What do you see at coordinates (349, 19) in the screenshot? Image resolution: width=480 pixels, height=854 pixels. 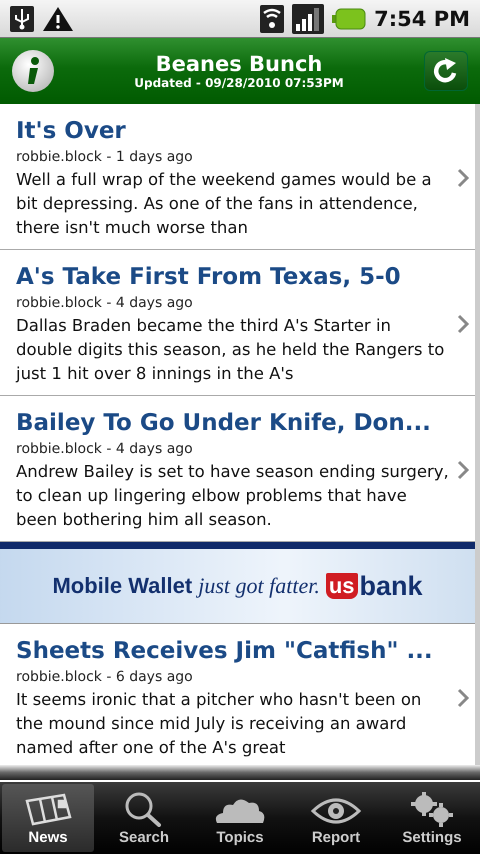 I see `battery-icon` at bounding box center [349, 19].